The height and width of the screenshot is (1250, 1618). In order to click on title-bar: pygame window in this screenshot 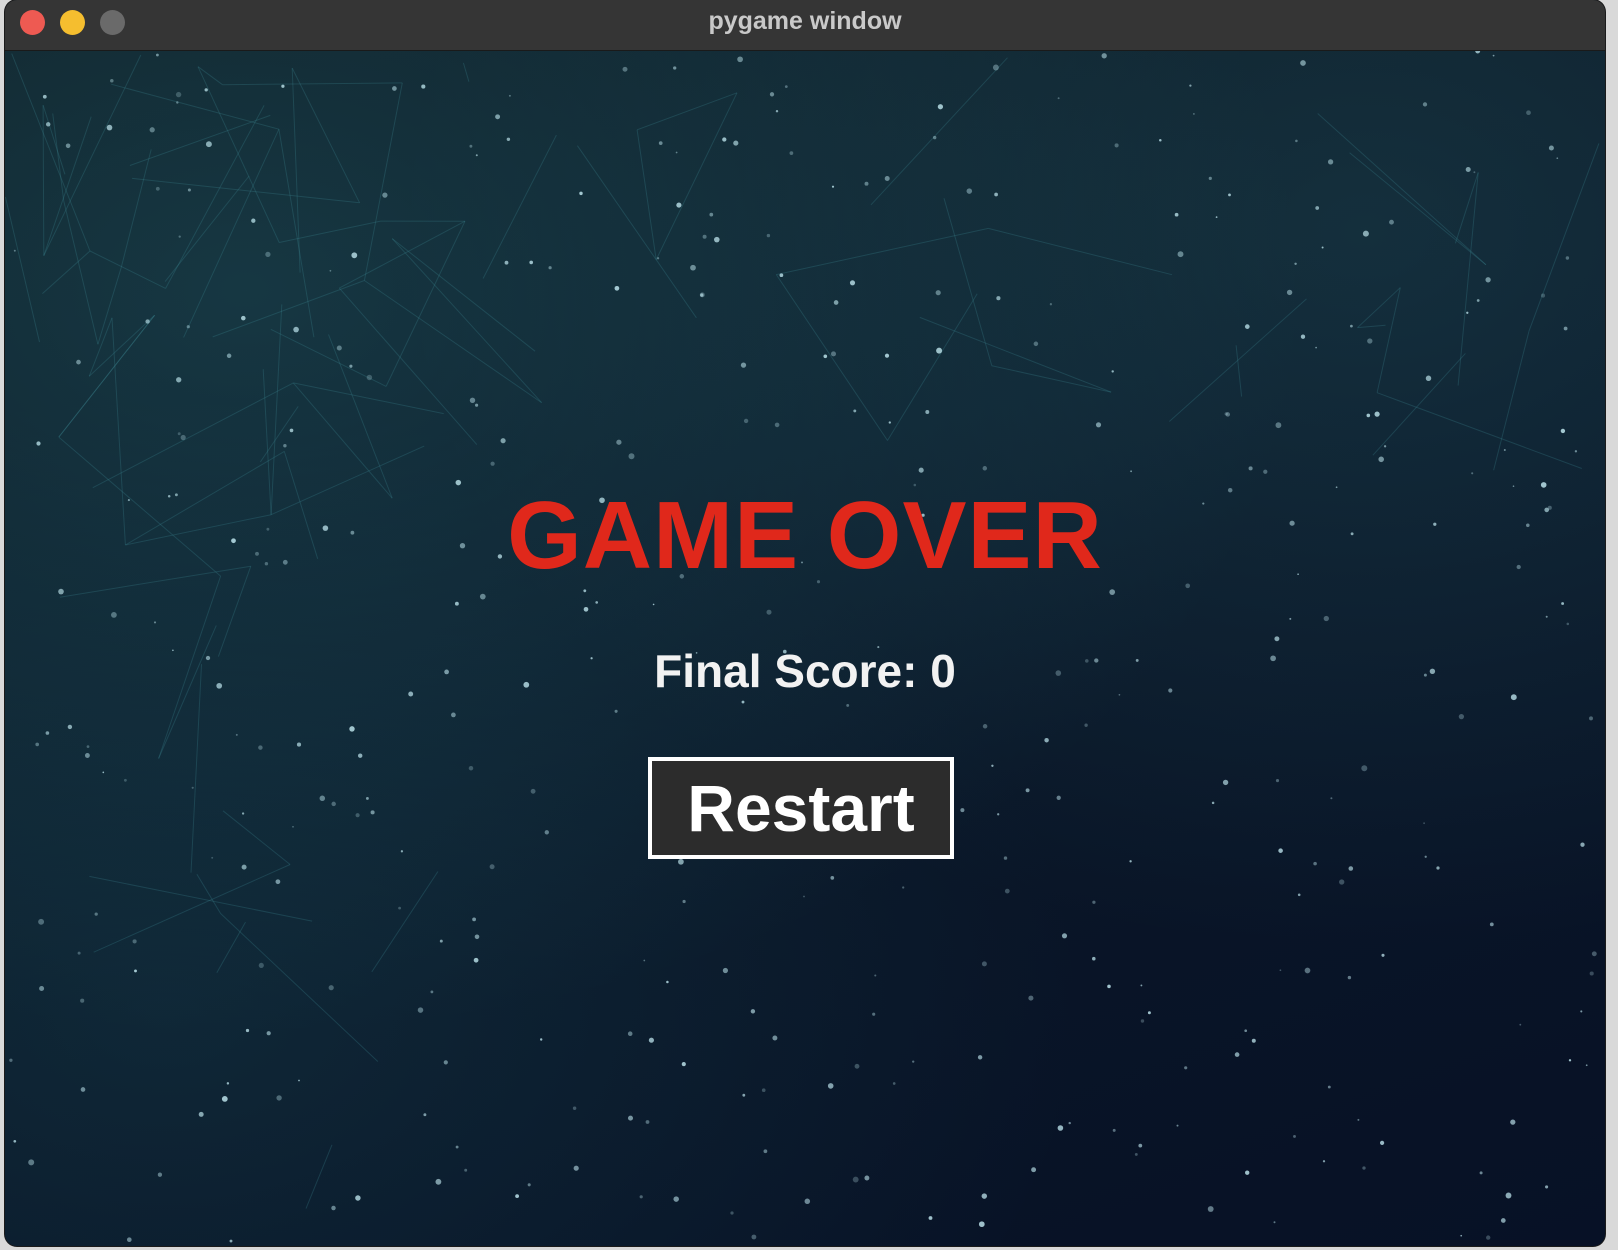, I will do `click(805, 25)`.